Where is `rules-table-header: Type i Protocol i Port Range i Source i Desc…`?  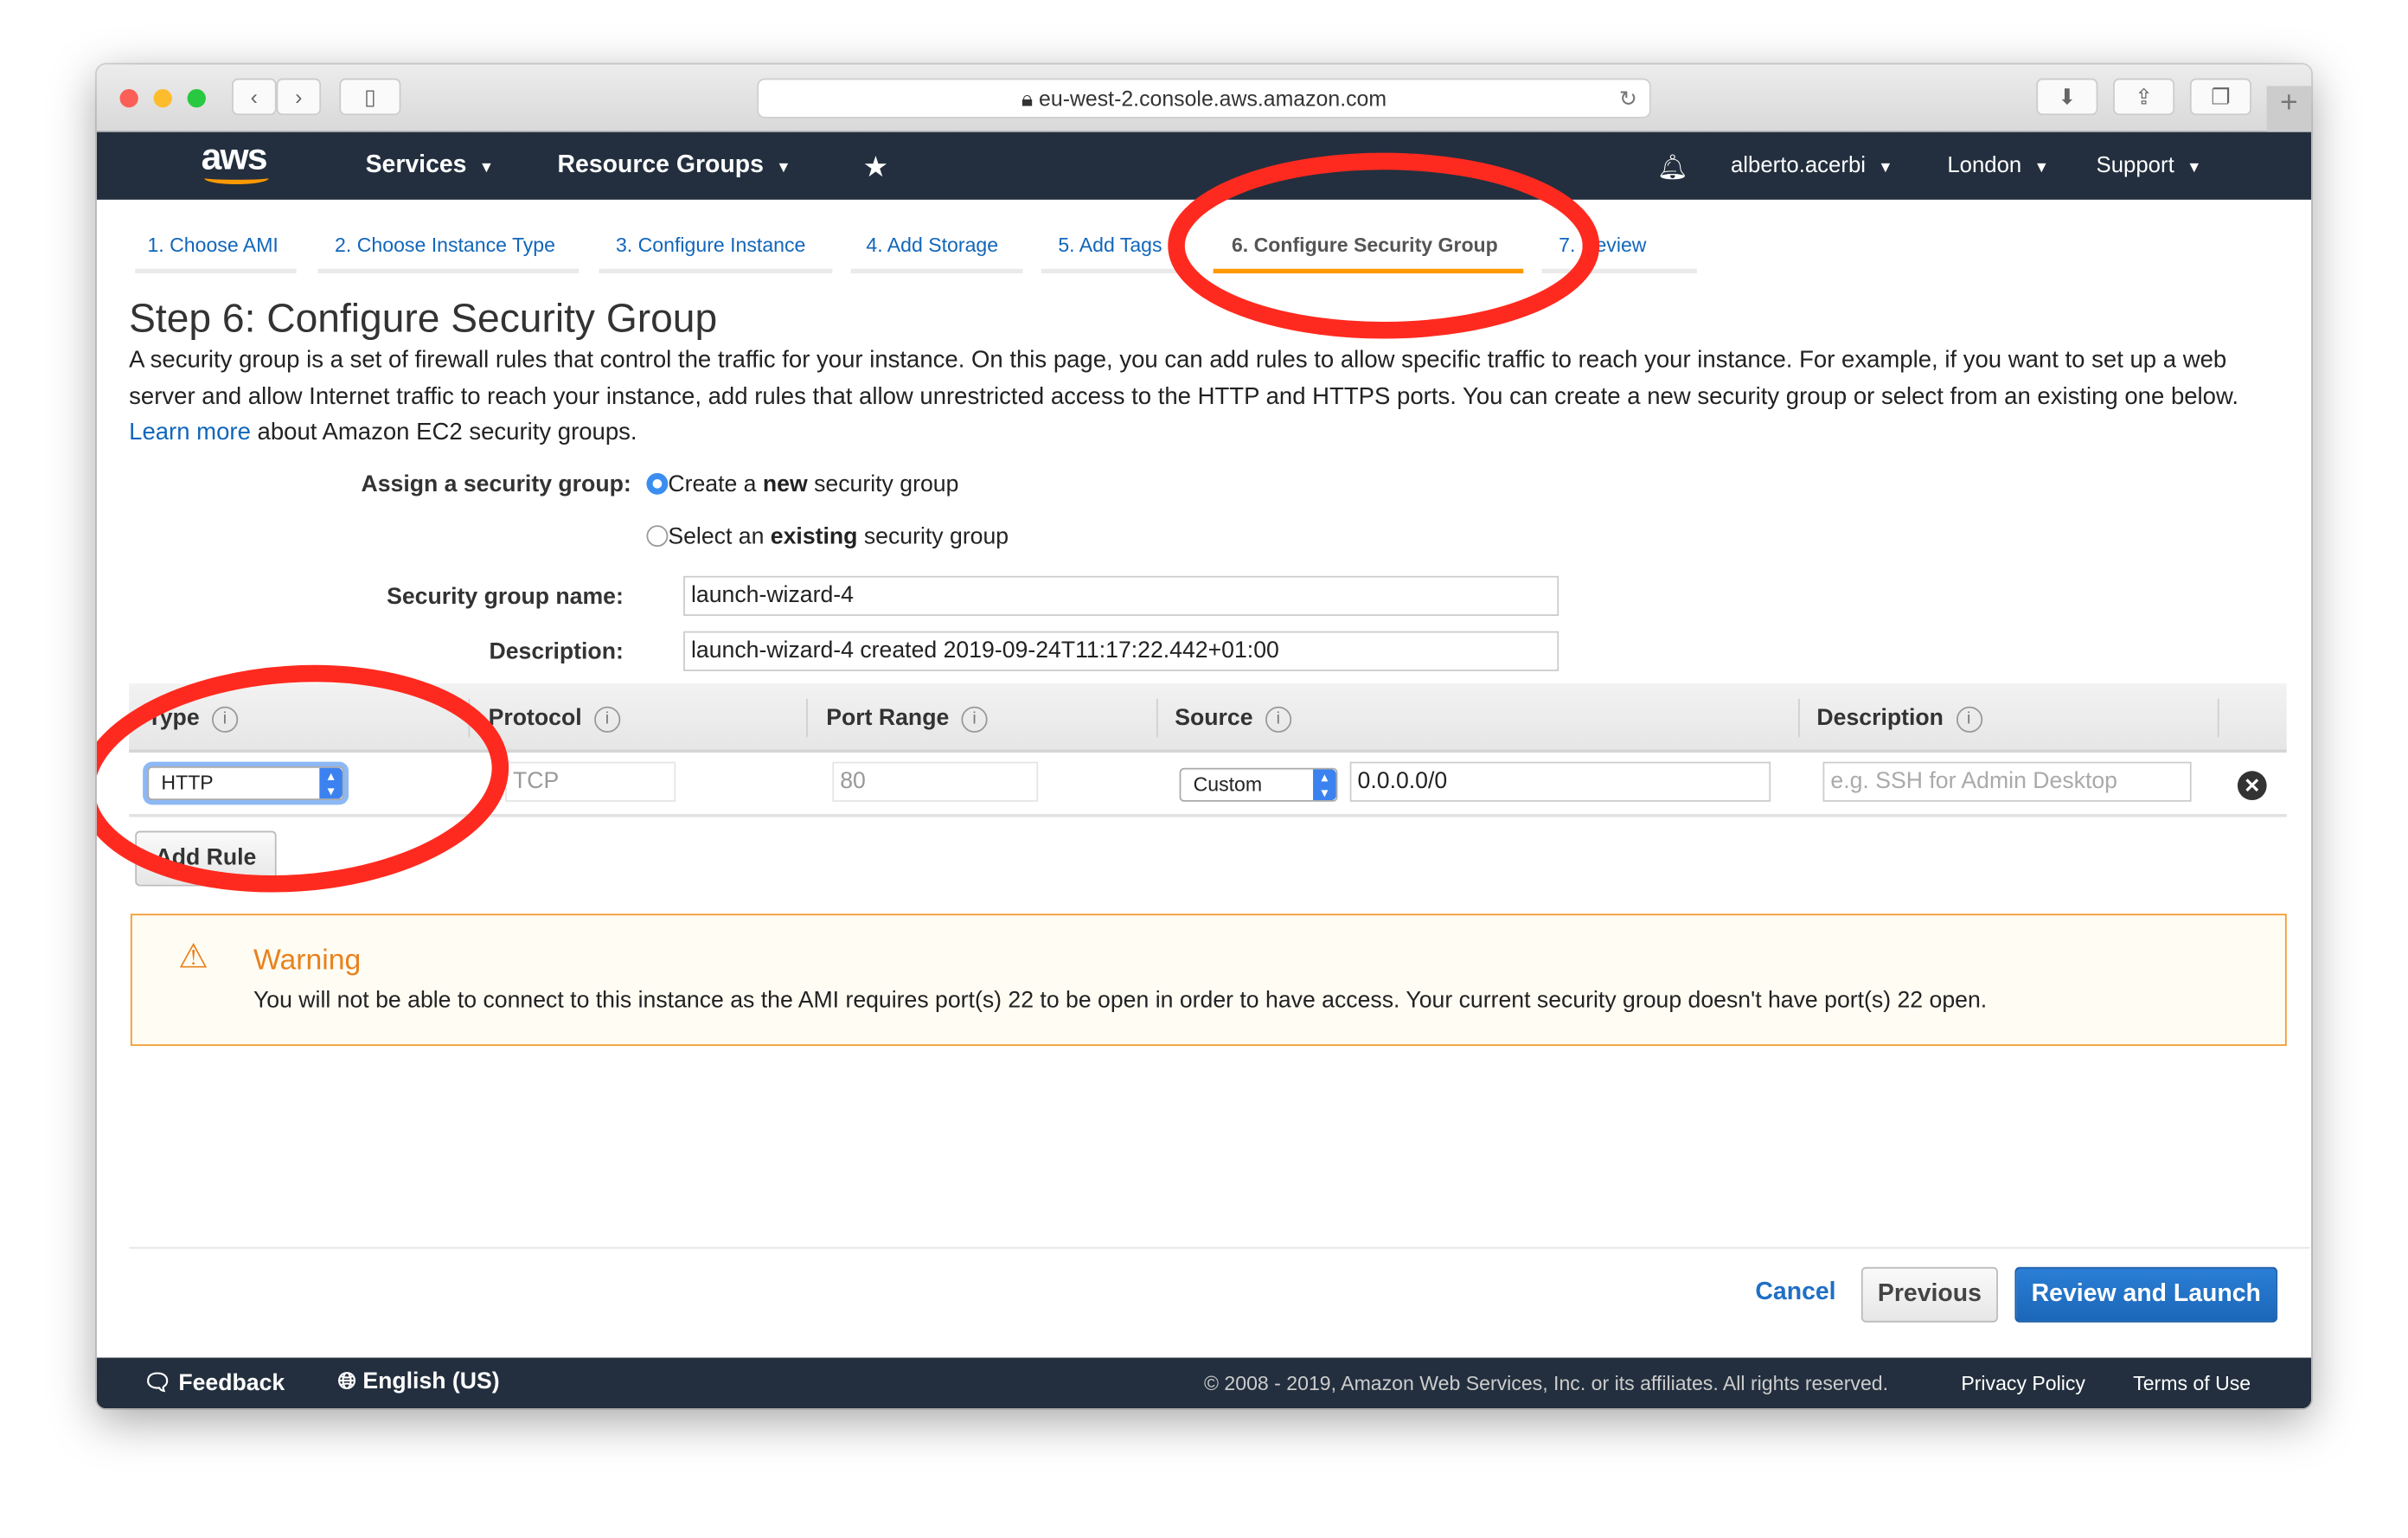 rules-table-header: Type i Protocol i Port Range i Source i Desc… is located at coordinates (1208, 718).